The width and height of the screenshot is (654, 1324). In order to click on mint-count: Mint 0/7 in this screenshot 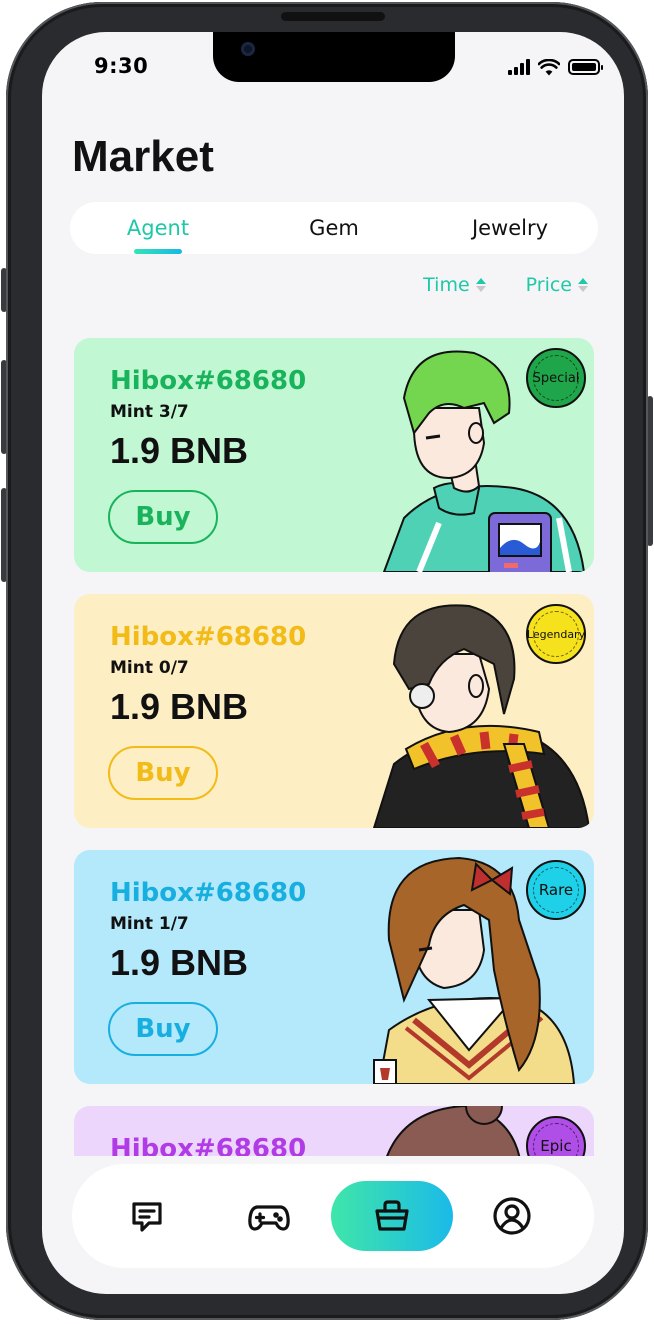, I will do `click(149, 668)`.